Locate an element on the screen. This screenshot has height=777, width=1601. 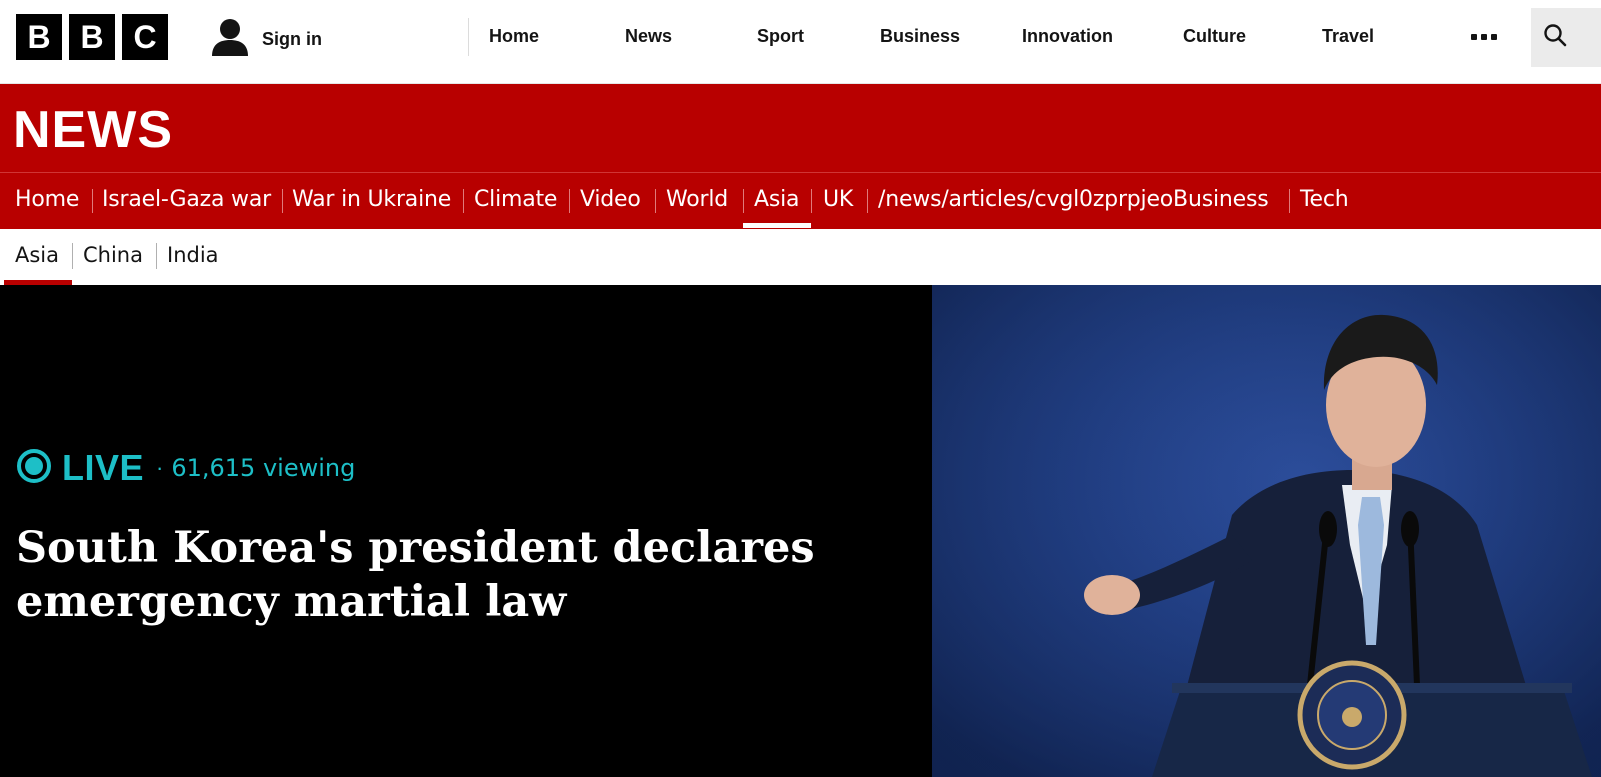
bbc-logo: B B C is located at coordinates (92, 37).